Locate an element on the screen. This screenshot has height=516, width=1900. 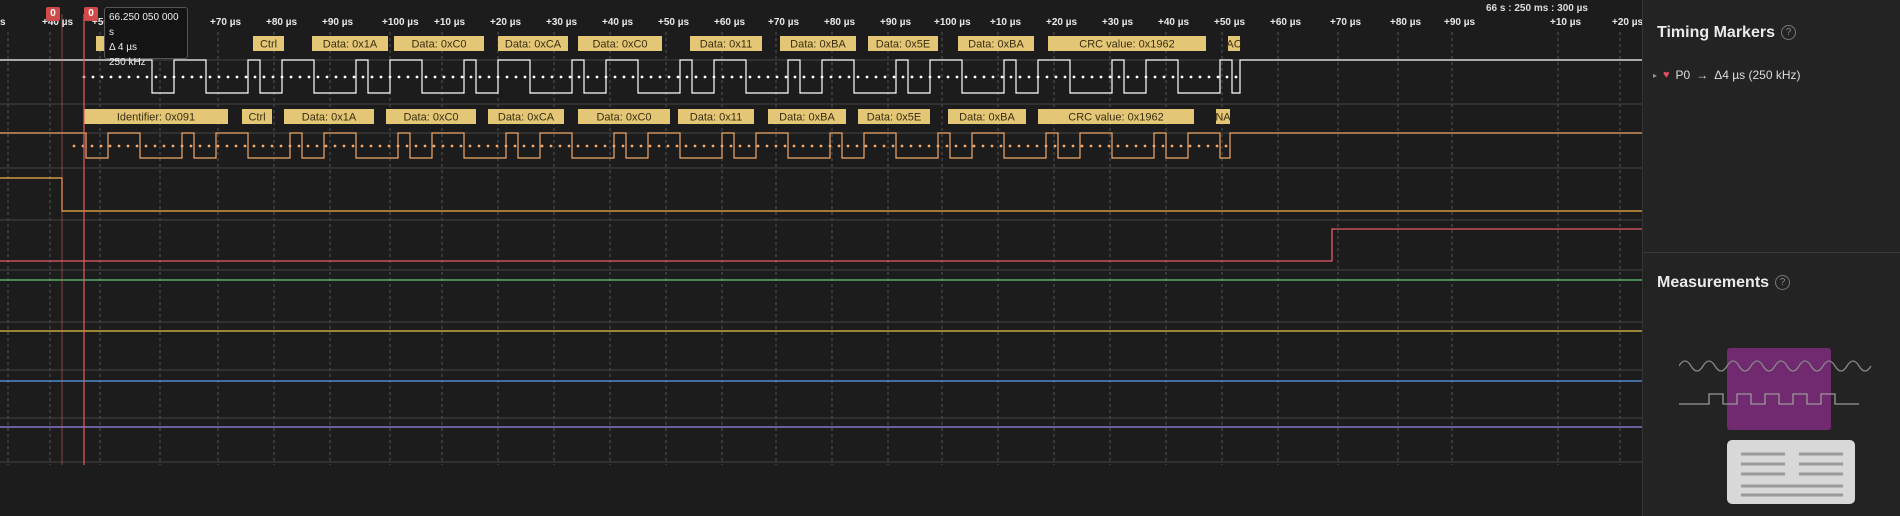
ruler-tick-label: +80 µs is located at coordinates (1406, 22).